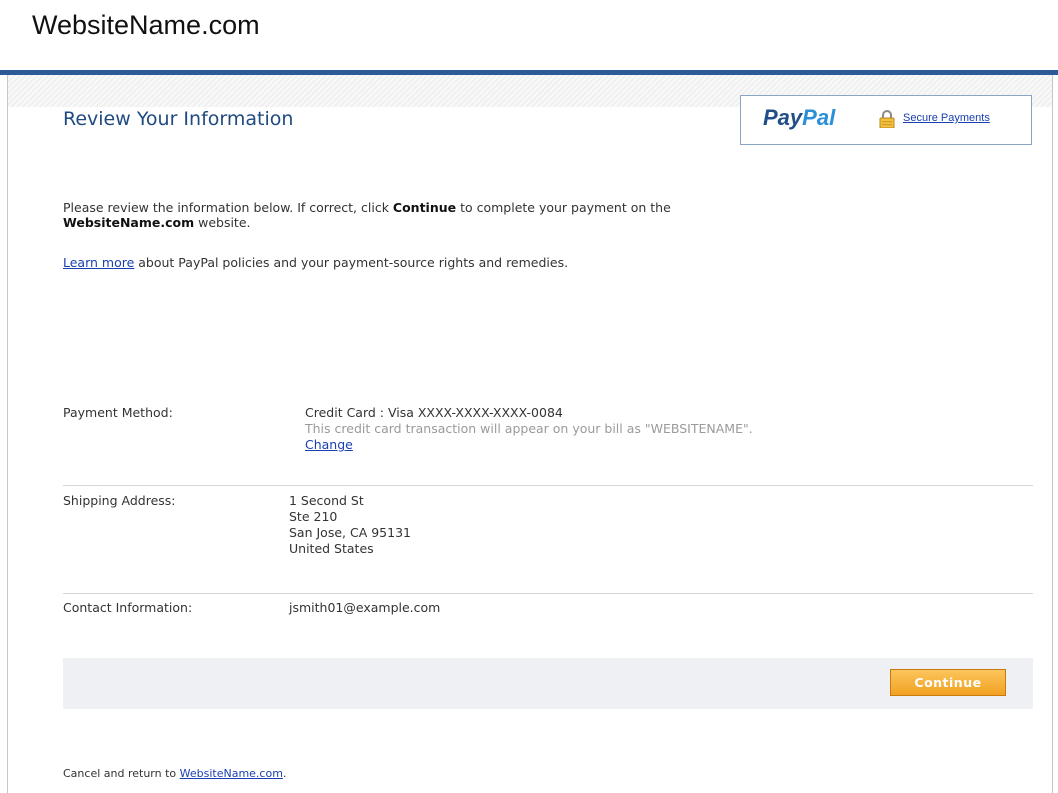 This screenshot has height=793, width=1058. I want to click on cancel-line: Cancel and return to WebsiteName.com., so click(174, 773).